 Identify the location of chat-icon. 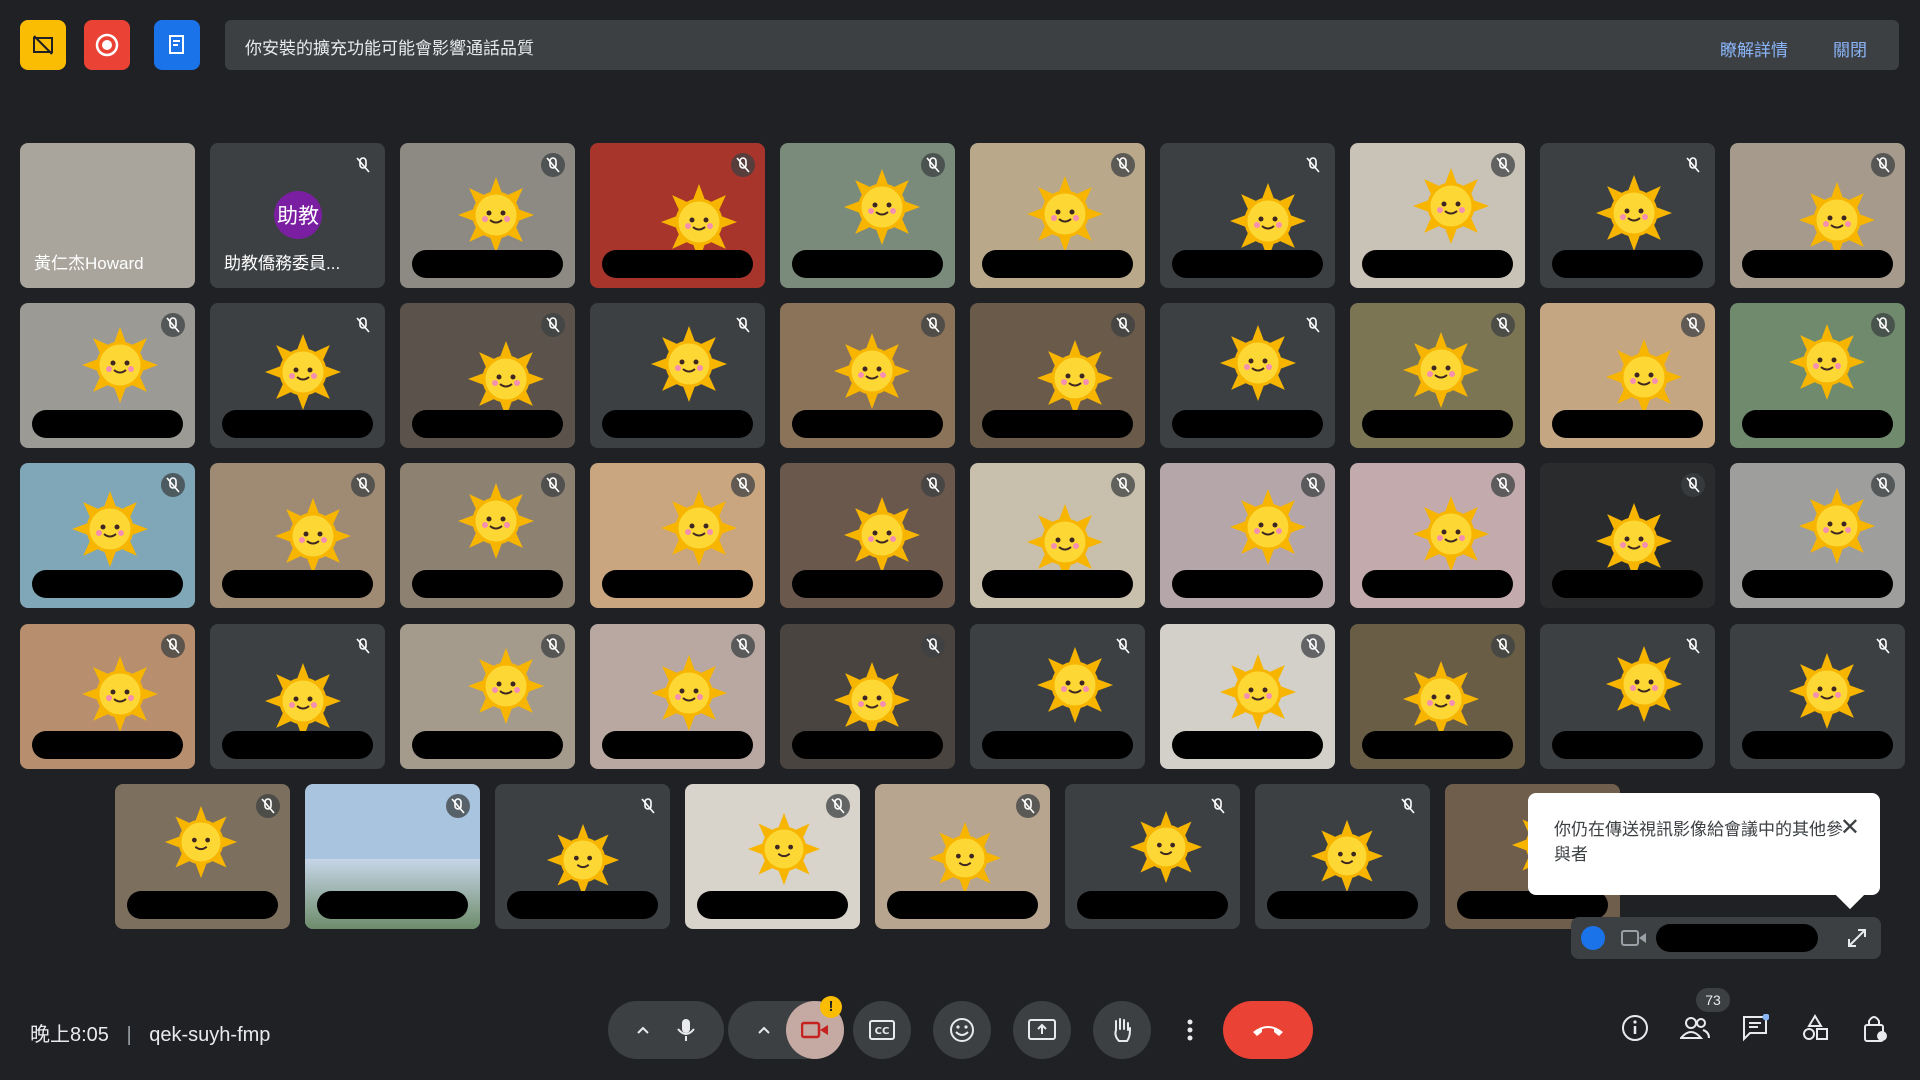
(1755, 1028).